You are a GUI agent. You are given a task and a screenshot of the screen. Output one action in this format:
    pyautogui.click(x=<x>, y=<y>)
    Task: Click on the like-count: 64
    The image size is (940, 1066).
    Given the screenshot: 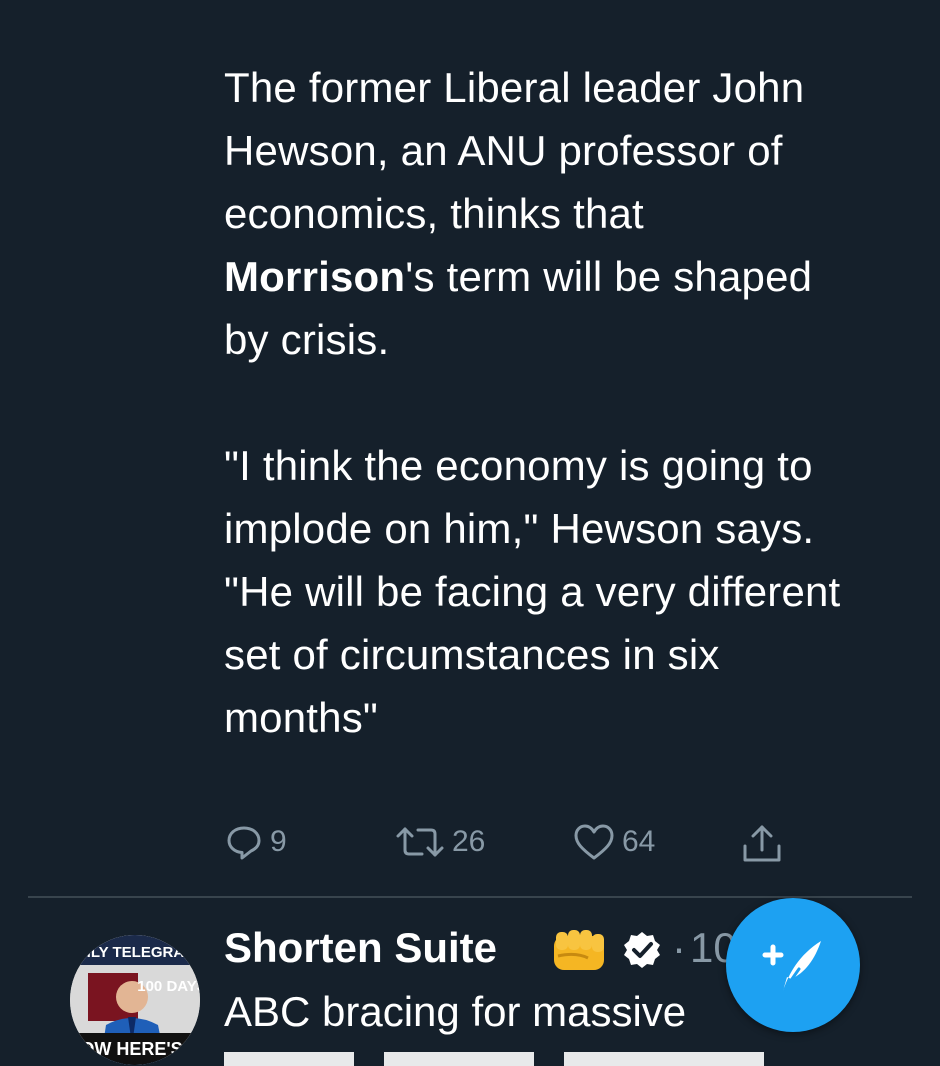 What is the action you would take?
    pyautogui.click(x=639, y=841)
    